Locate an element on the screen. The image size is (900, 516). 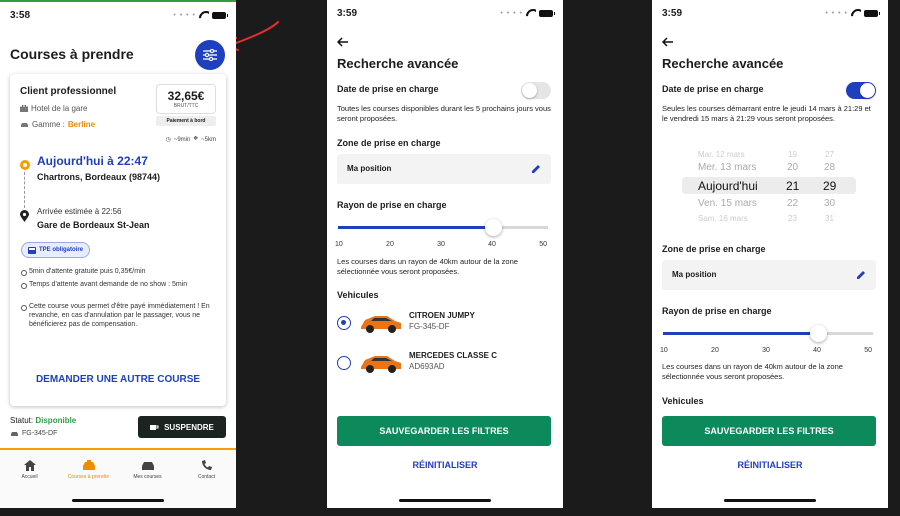
info-bullet: 5min d'attente gratuite puis 0,35€/min is located at coordinates (118, 271).